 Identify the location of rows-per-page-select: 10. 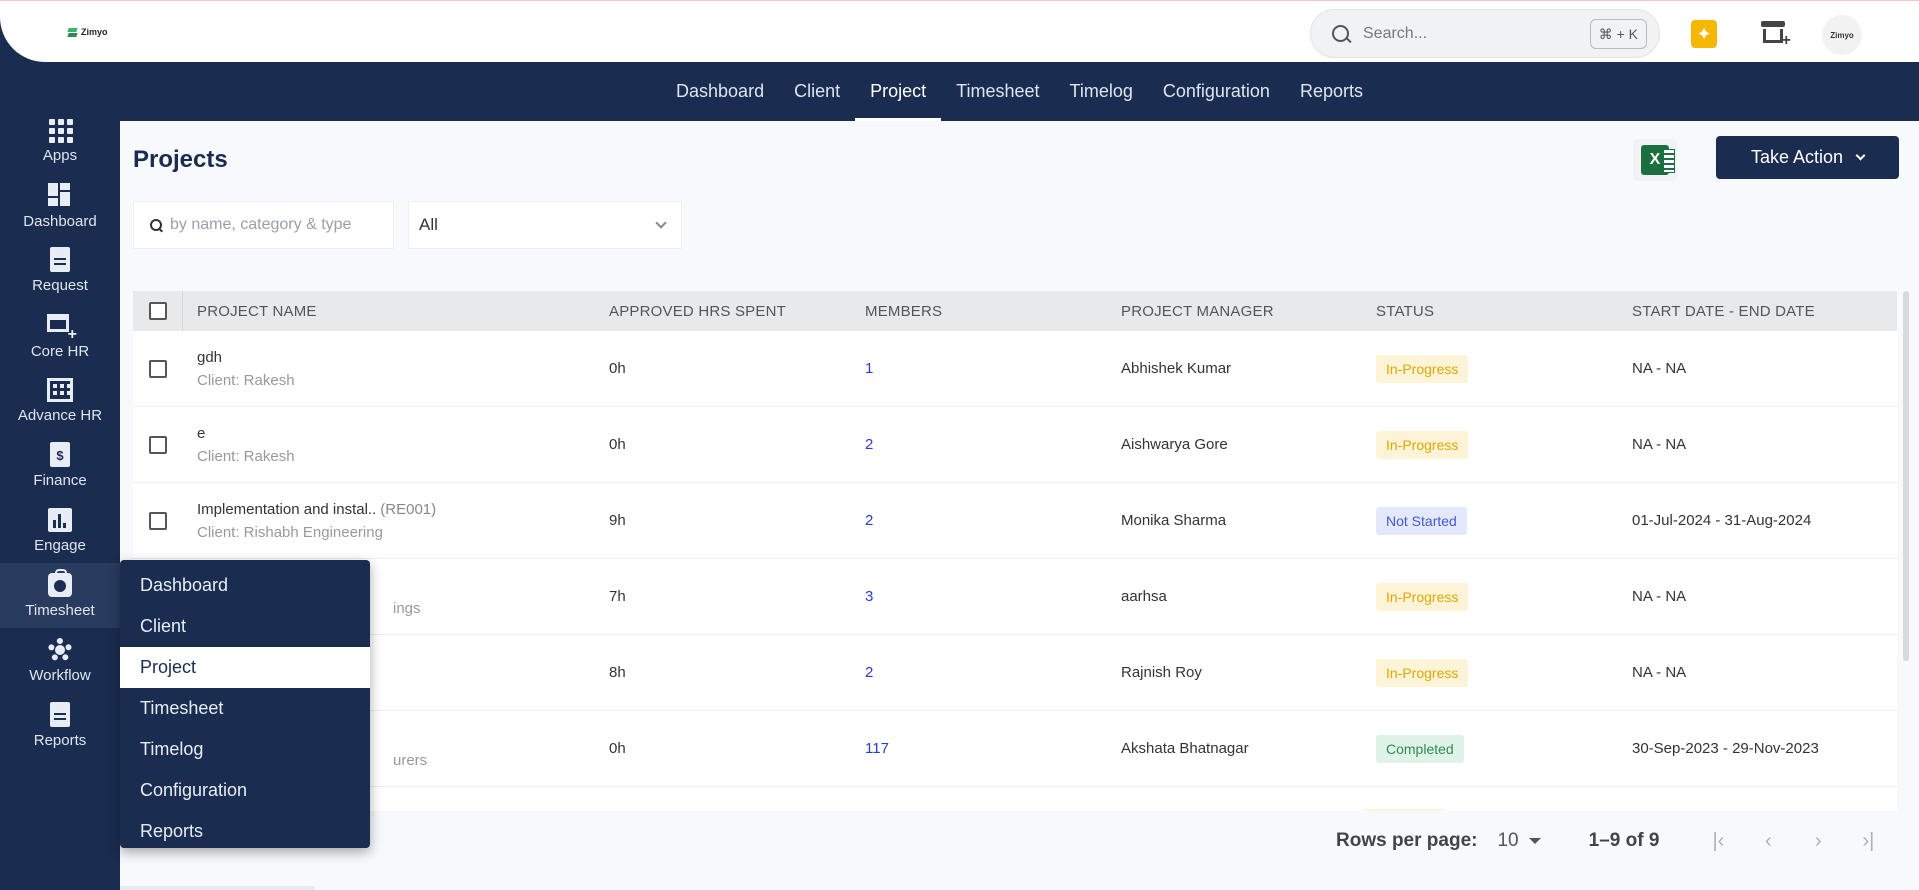
(1519, 841).